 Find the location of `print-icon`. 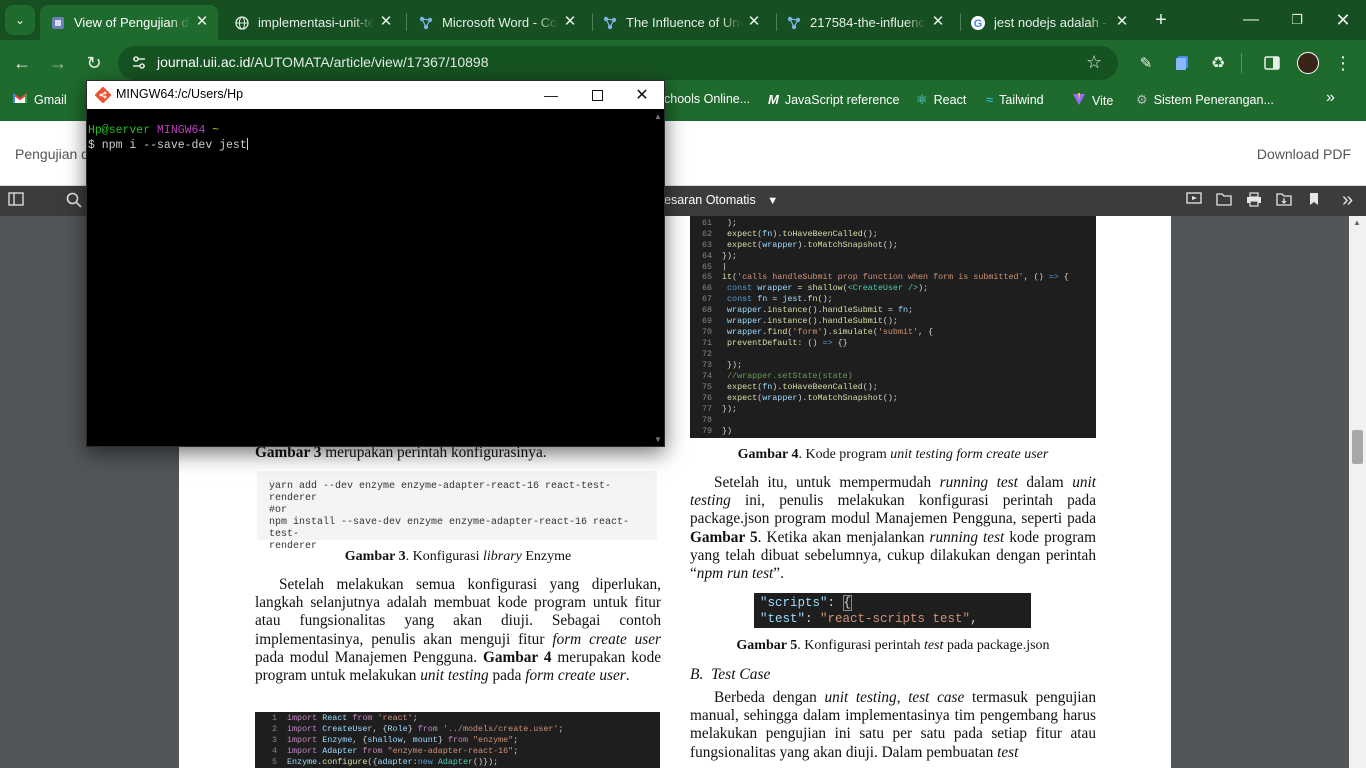

print-icon is located at coordinates (1254, 201).